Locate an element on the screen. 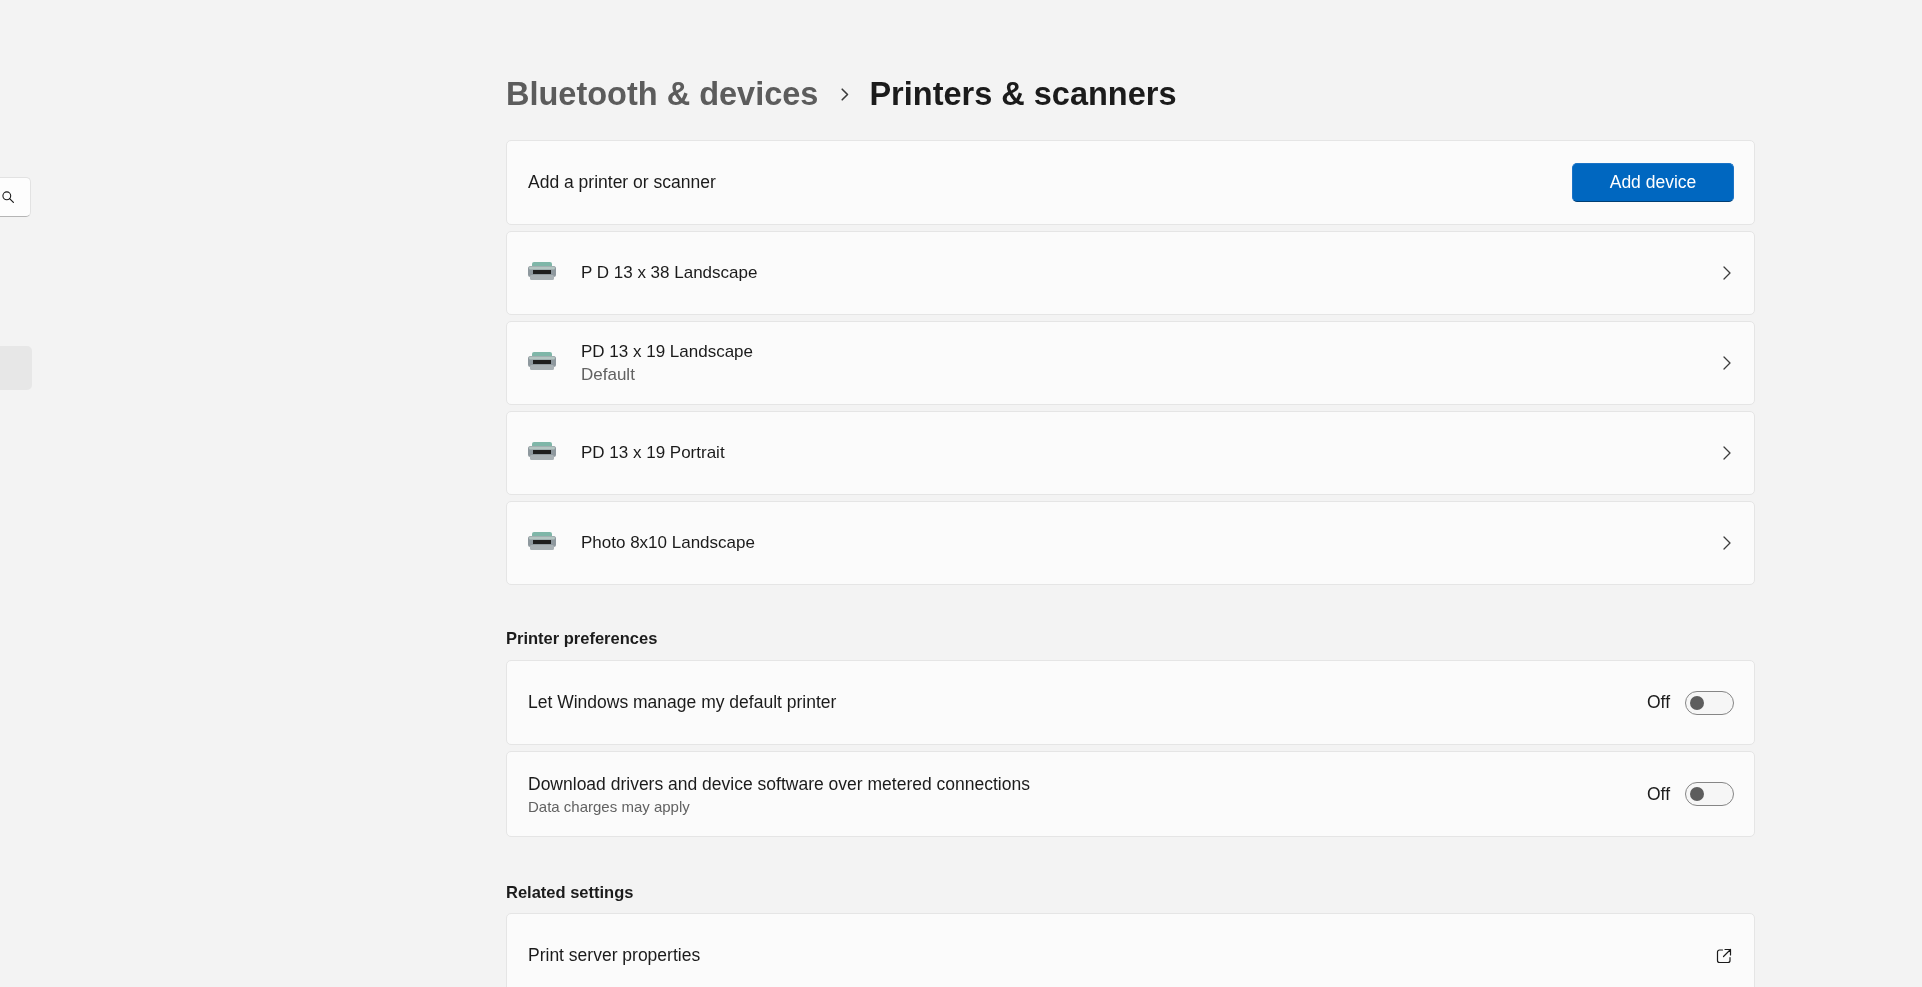 The width and height of the screenshot is (1922, 987). printer-row: PD 13 x 19 Landscape Default is located at coordinates (1130, 363).